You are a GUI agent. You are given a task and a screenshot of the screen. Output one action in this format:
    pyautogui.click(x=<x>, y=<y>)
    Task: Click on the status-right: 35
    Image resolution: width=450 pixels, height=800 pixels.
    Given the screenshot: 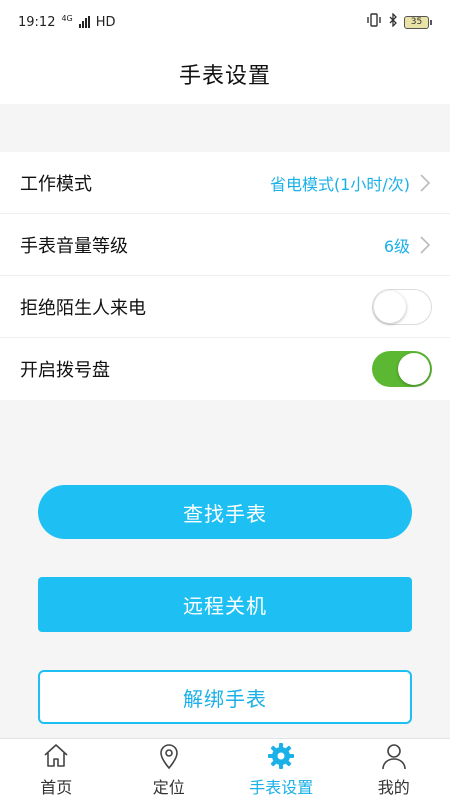 What is the action you would take?
    pyautogui.click(x=399, y=21)
    